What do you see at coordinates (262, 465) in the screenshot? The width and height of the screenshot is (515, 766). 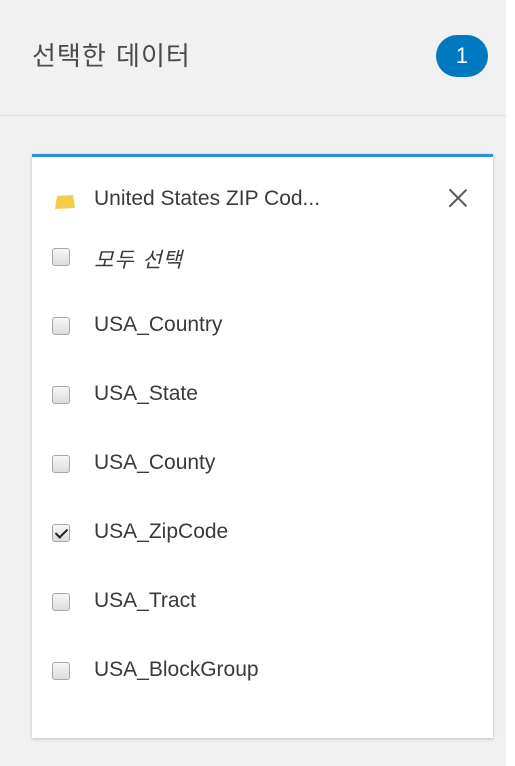 I see `option-usa-county: USA_County` at bounding box center [262, 465].